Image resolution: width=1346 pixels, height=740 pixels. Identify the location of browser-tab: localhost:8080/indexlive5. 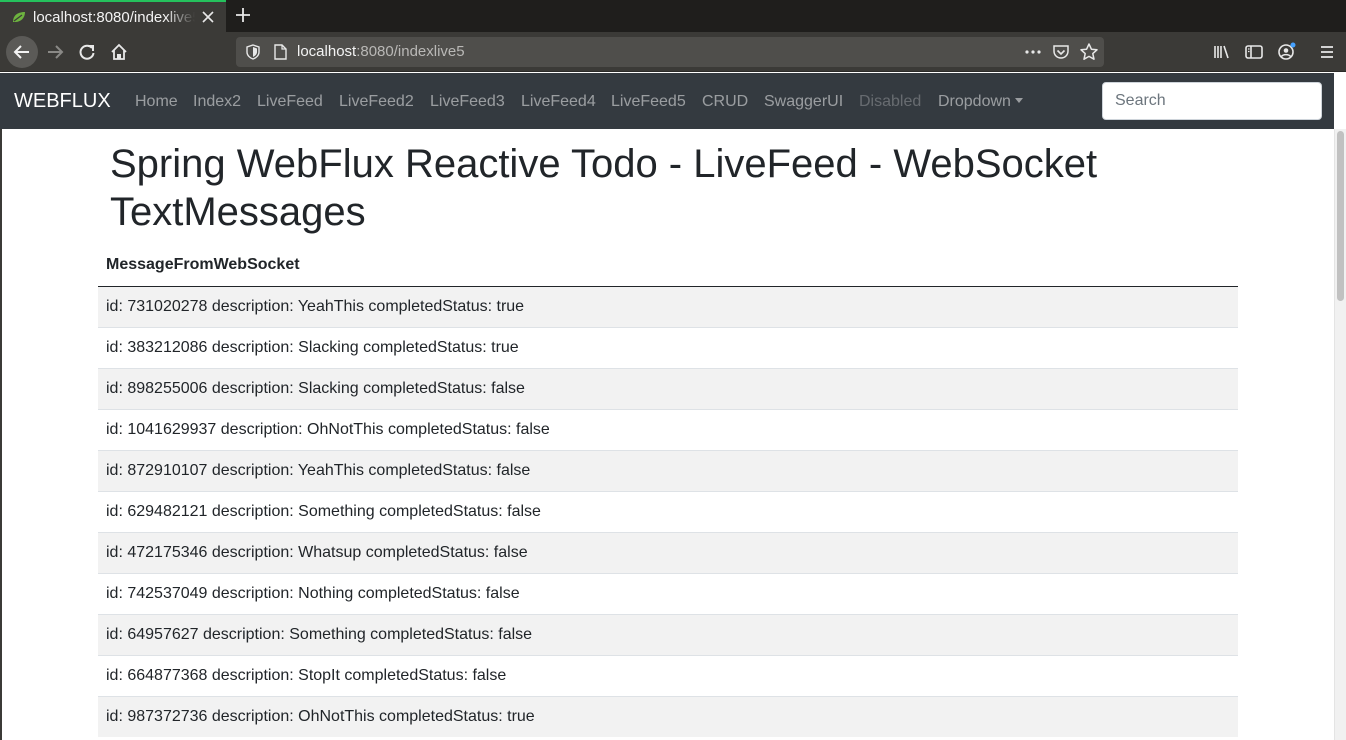
(113, 16).